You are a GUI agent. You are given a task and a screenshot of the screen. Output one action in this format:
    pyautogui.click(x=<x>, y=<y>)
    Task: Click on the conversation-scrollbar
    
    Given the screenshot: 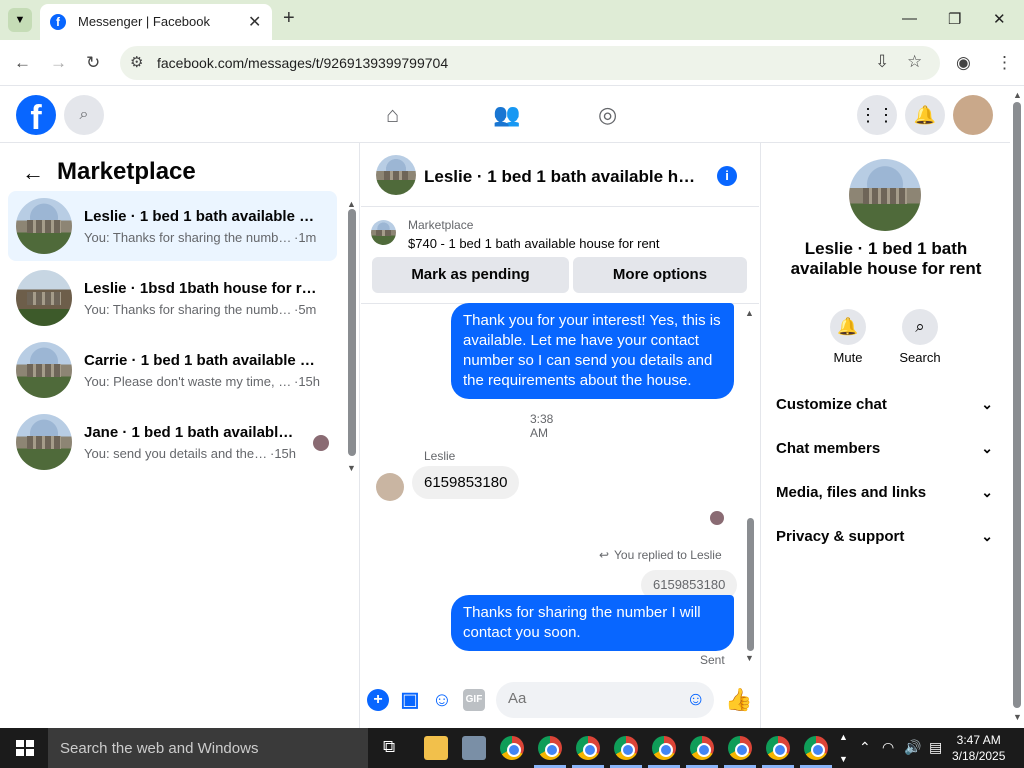 What is the action you would take?
    pyautogui.click(x=352, y=332)
    